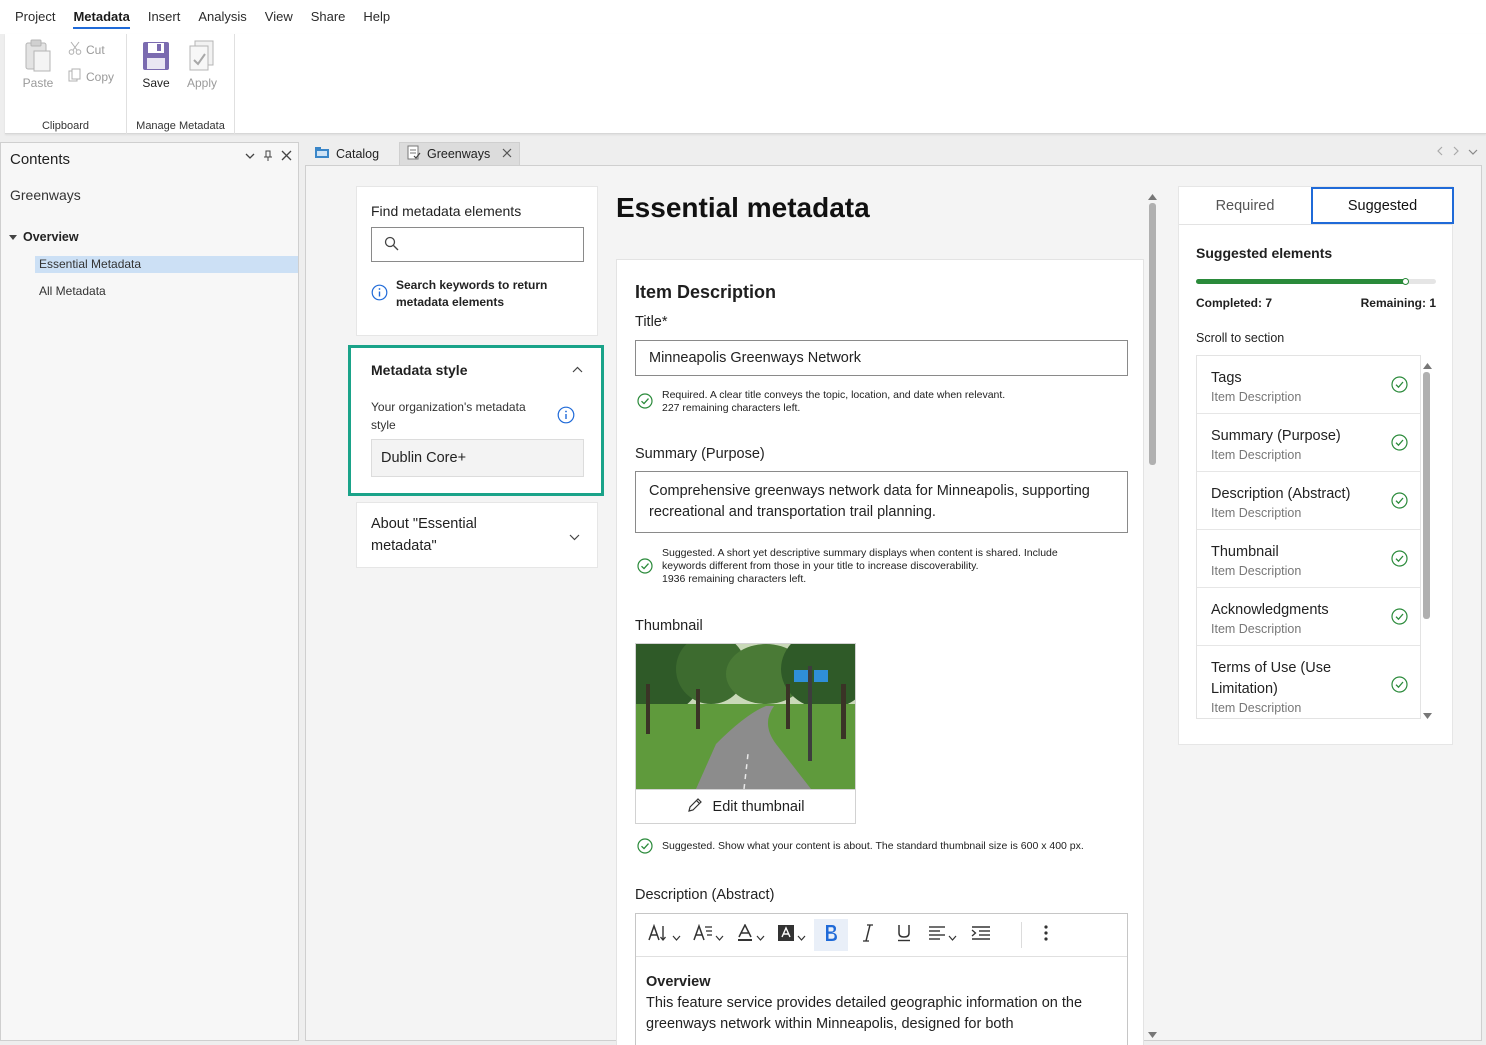  I want to click on close-tab-icon, so click(507, 154).